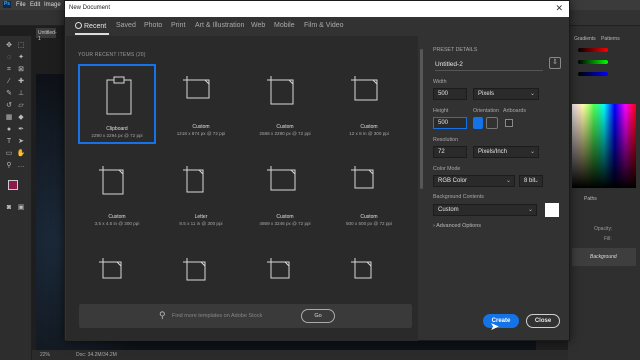 This screenshot has width=640, height=360. What do you see at coordinates (485, 210) in the screenshot?
I see `background-contents-select: Custom ⌄` at bounding box center [485, 210].